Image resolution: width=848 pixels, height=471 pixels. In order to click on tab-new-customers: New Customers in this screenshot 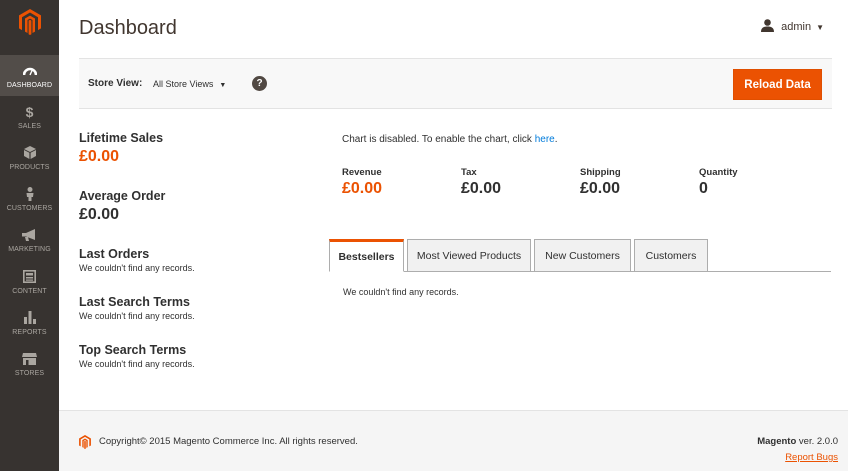, I will do `click(582, 255)`.